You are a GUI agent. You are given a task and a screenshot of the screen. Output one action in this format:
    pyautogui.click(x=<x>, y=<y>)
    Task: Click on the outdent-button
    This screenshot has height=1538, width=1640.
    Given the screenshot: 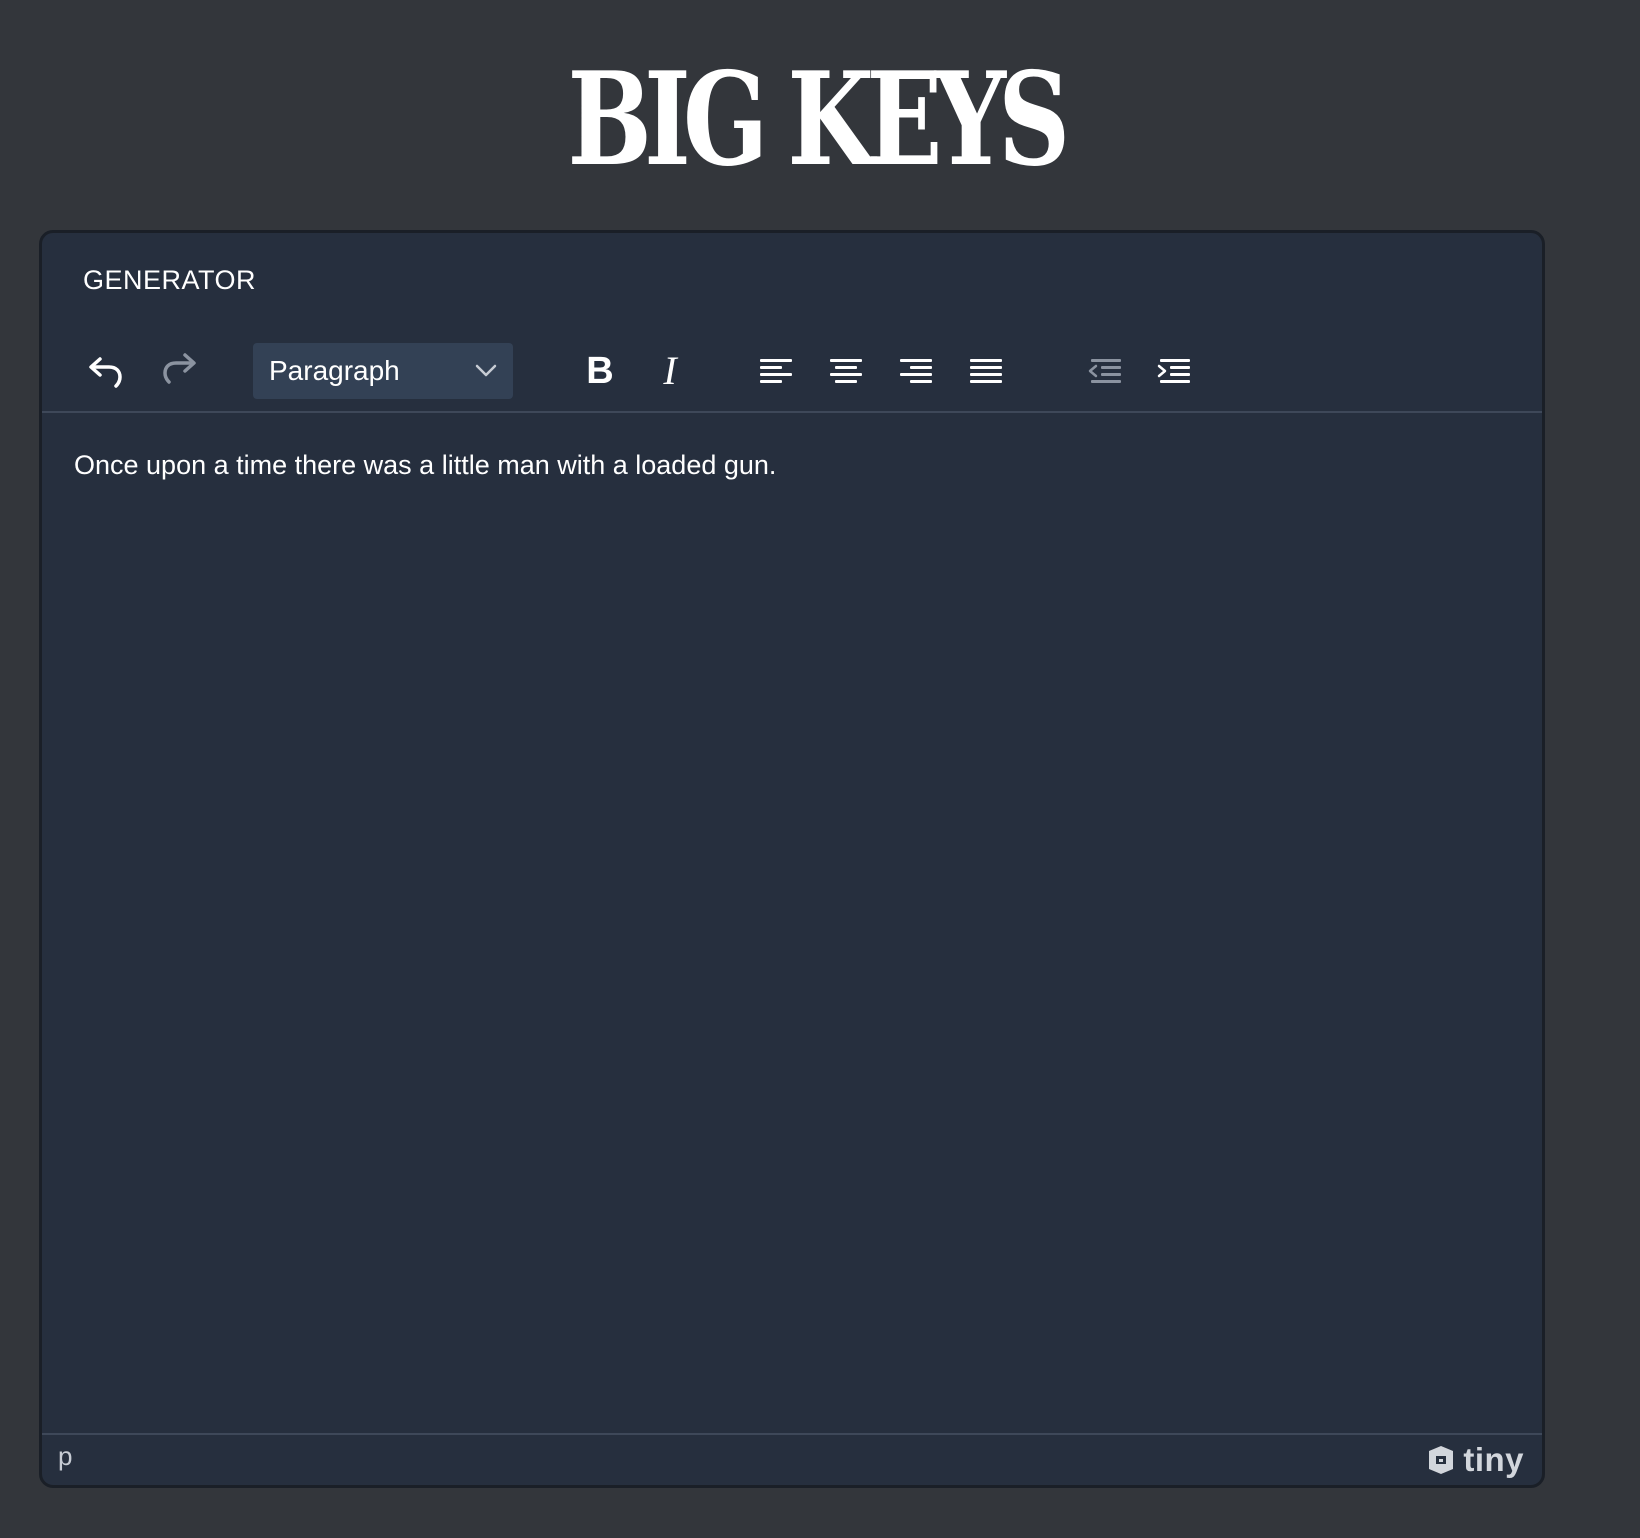 What is the action you would take?
    pyautogui.click(x=1105, y=370)
    